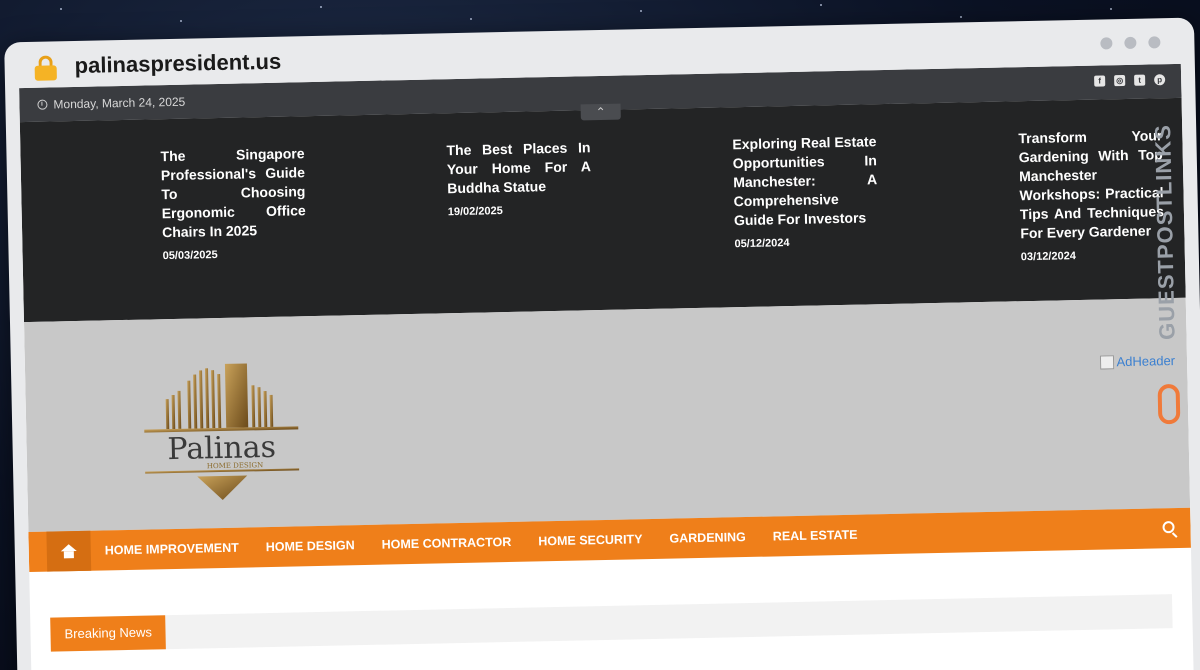 The width and height of the screenshot is (1200, 670). I want to click on nav-item-gardening: GARDENING, so click(707, 538).